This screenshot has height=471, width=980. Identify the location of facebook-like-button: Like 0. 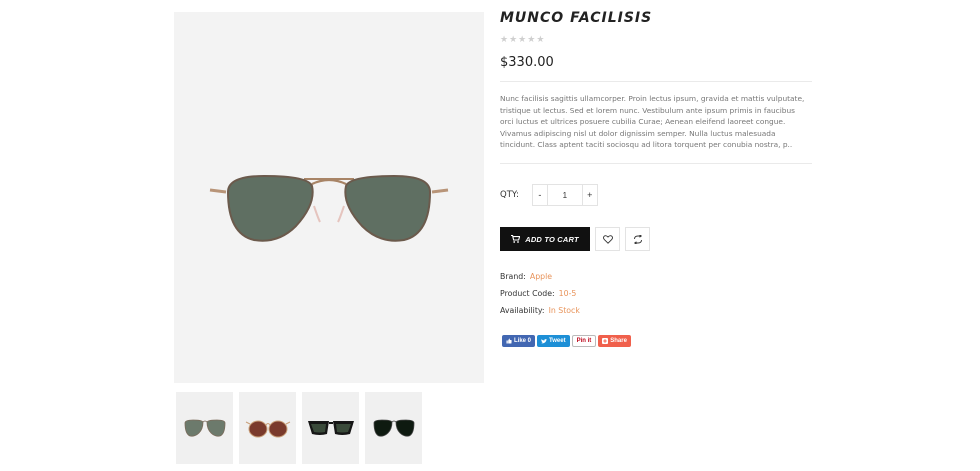
(519, 341).